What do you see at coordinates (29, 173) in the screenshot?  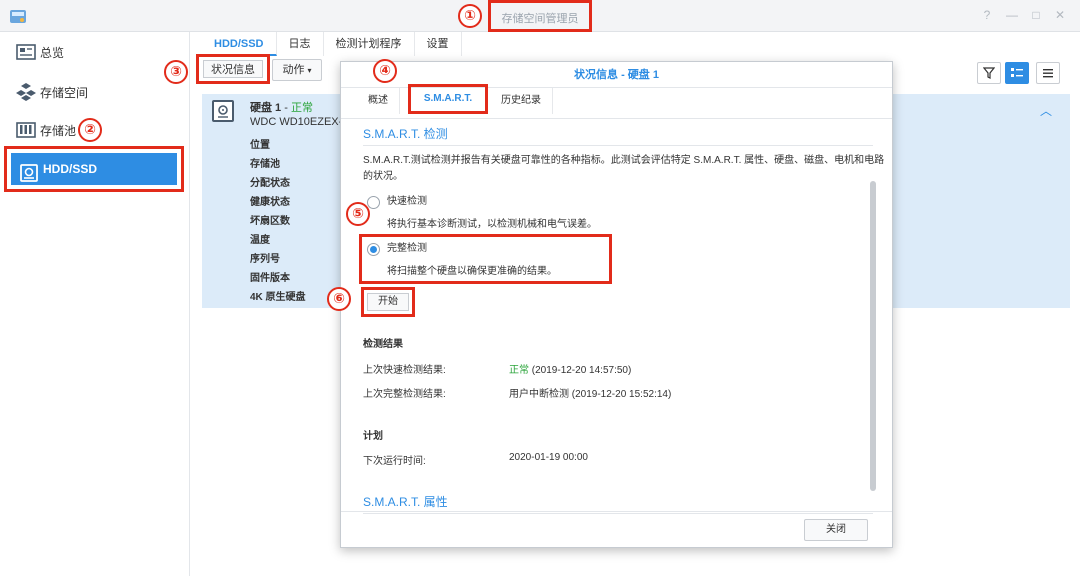 I see `disk-icon` at bounding box center [29, 173].